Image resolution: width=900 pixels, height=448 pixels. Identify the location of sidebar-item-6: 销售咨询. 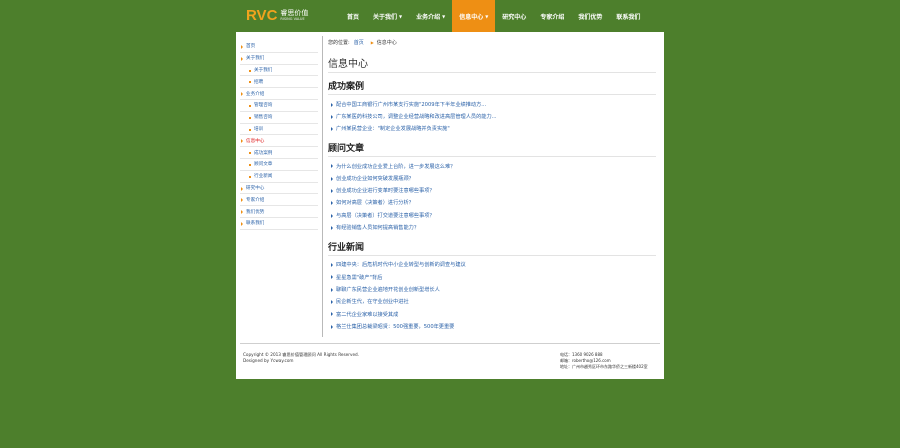
(279, 118).